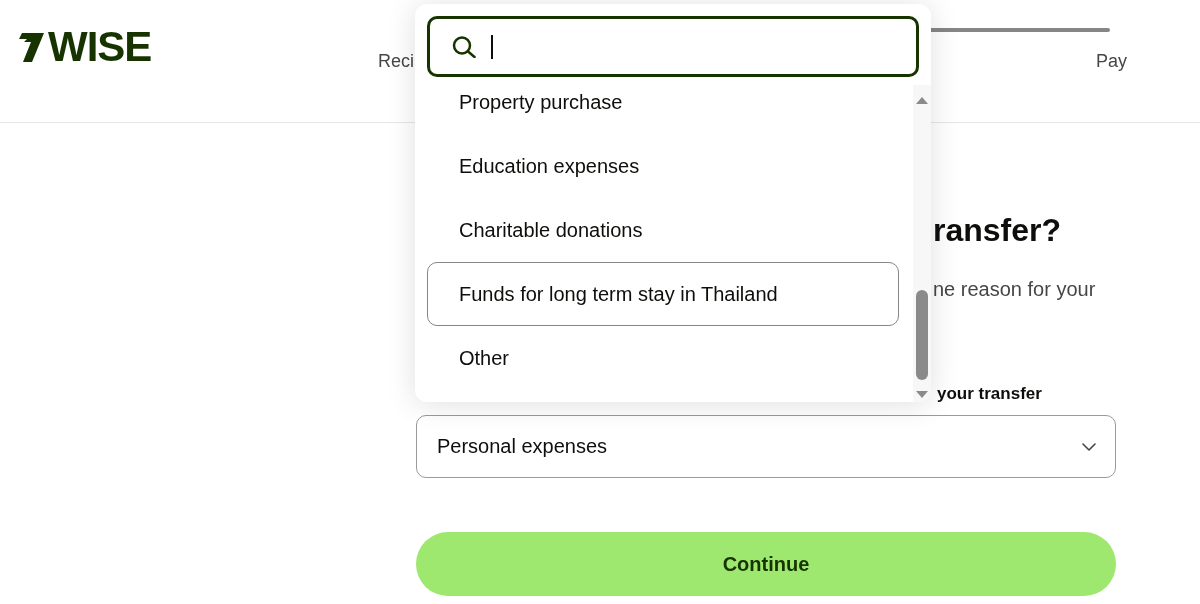 The height and width of the screenshot is (604, 1200). Describe the element at coordinates (30, 47) in the screenshot. I see `logo-mark-icon` at that location.